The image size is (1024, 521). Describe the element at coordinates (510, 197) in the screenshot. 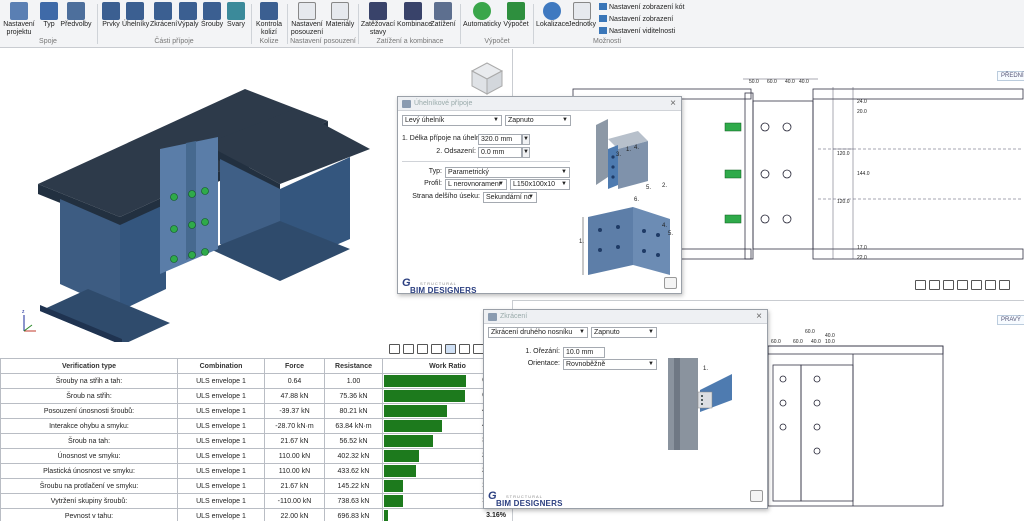

I see `angle-longer-side-select: Sekundární nc ▼` at that location.